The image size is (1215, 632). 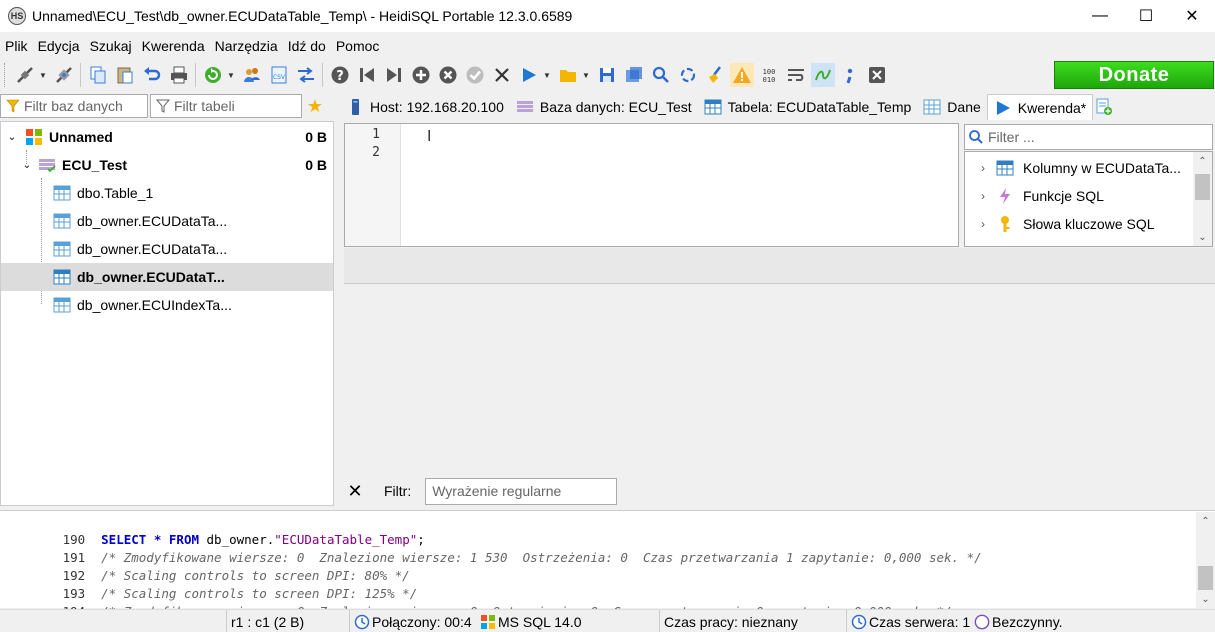 I want to click on delete-row-icon, so click(x=448, y=75).